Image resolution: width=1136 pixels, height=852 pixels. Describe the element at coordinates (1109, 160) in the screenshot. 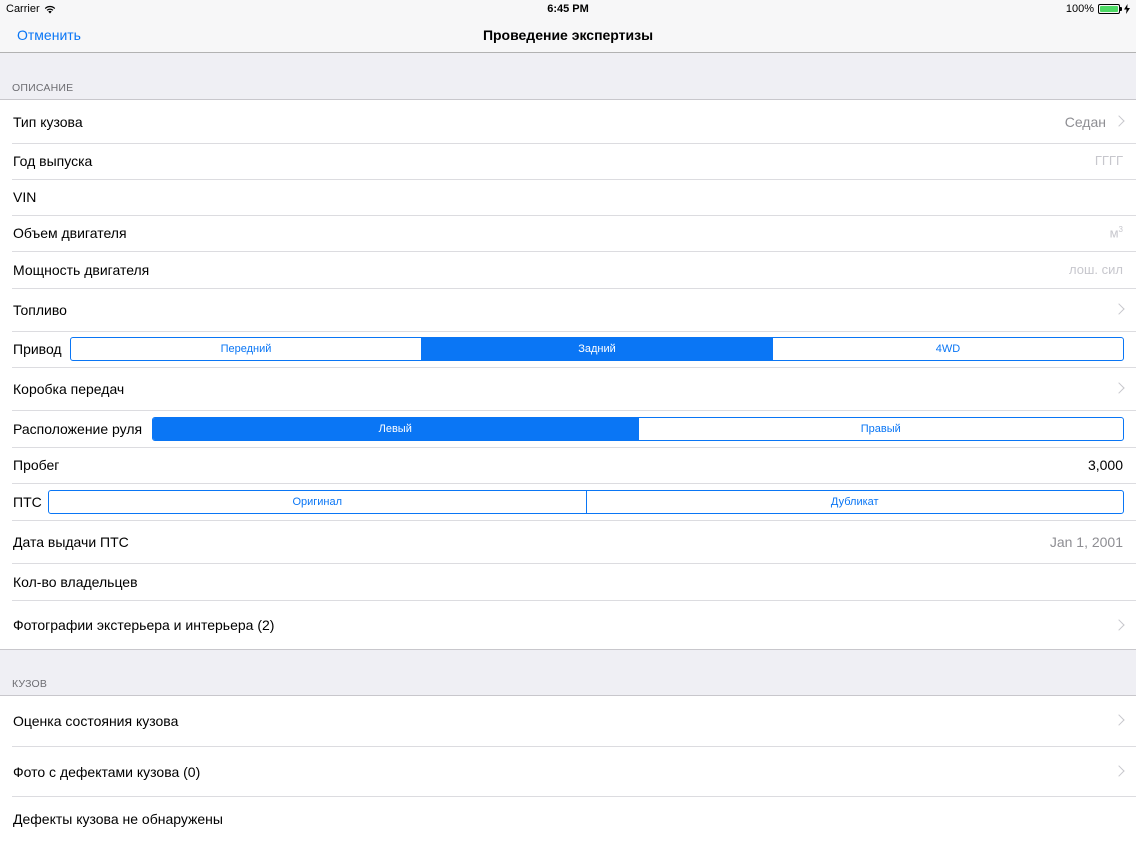

I see `year-input: ГГГГ` at that location.